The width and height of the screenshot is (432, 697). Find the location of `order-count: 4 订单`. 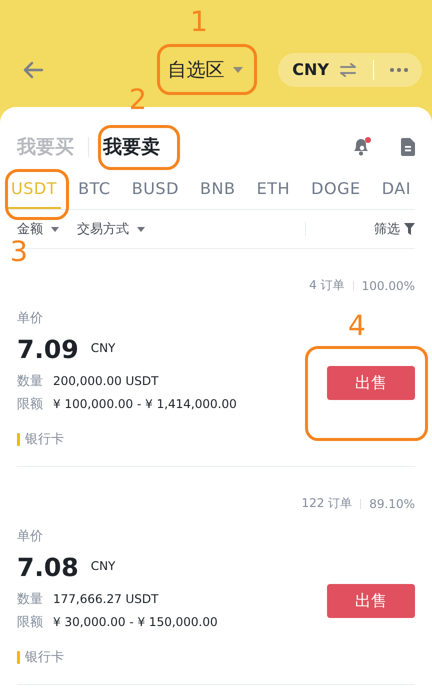

order-count: 4 订单 is located at coordinates (327, 285).